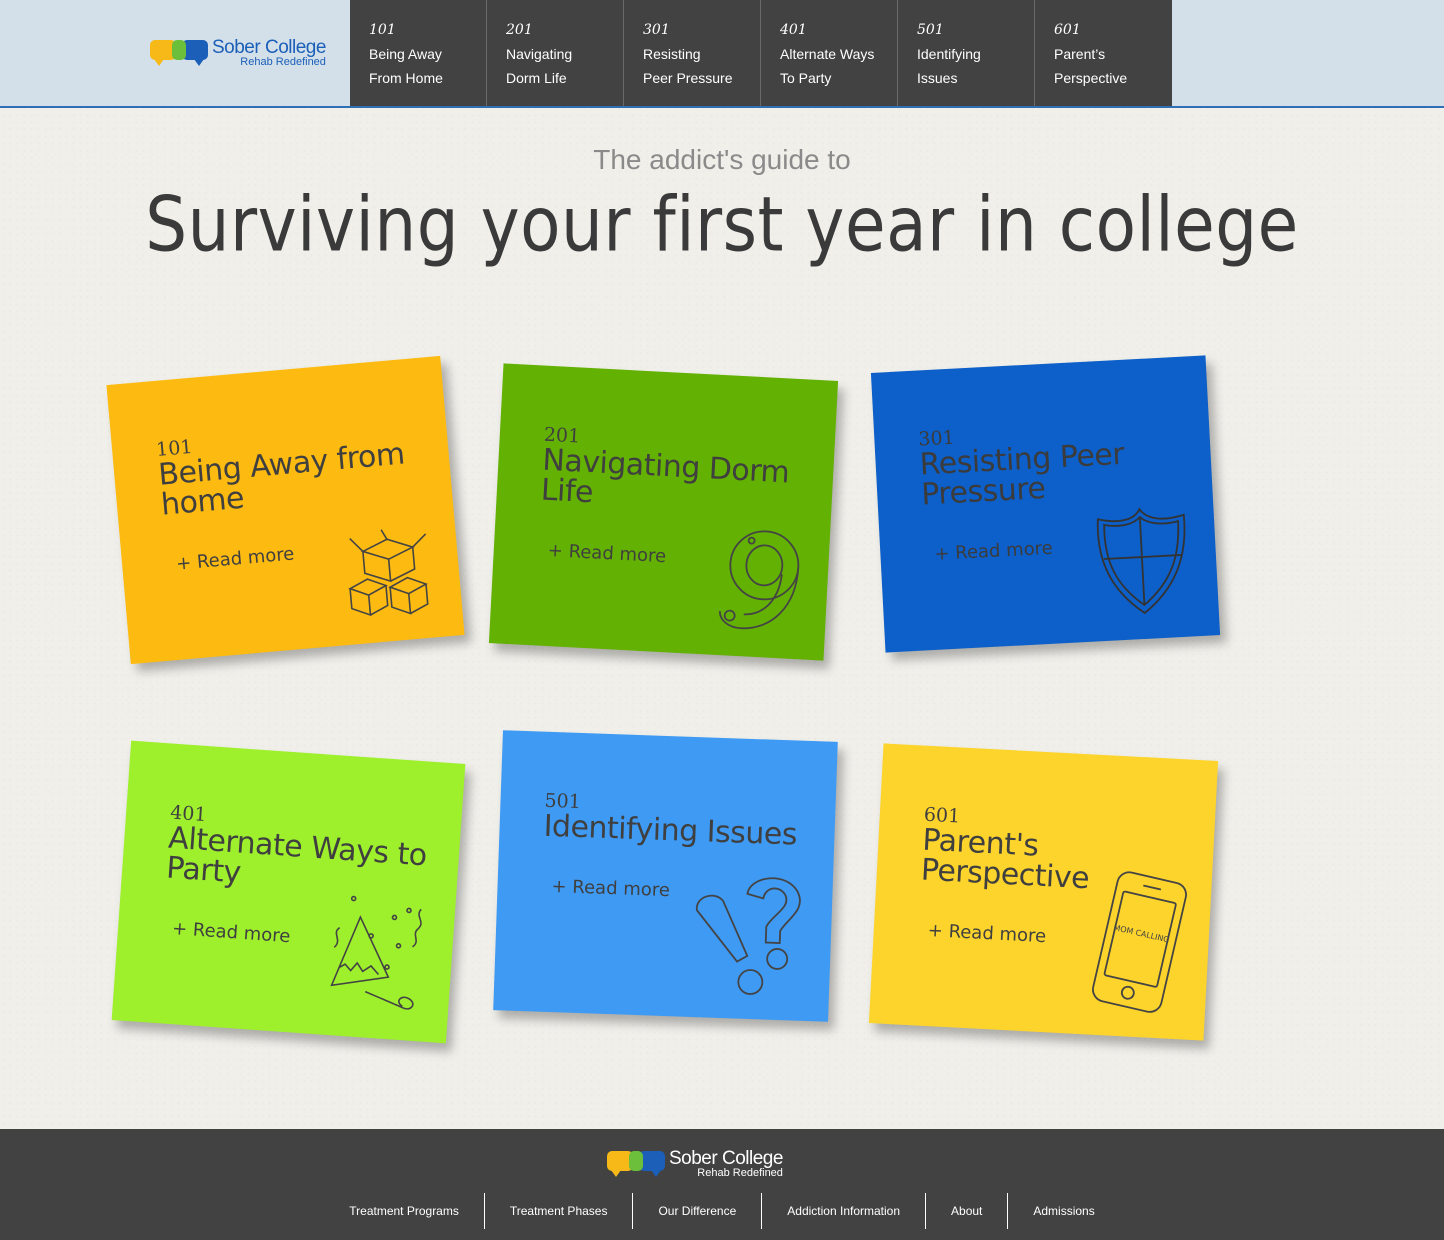 Image resolution: width=1444 pixels, height=1240 pixels. What do you see at coordinates (378, 956) in the screenshot?
I see `party-hat-icon` at bounding box center [378, 956].